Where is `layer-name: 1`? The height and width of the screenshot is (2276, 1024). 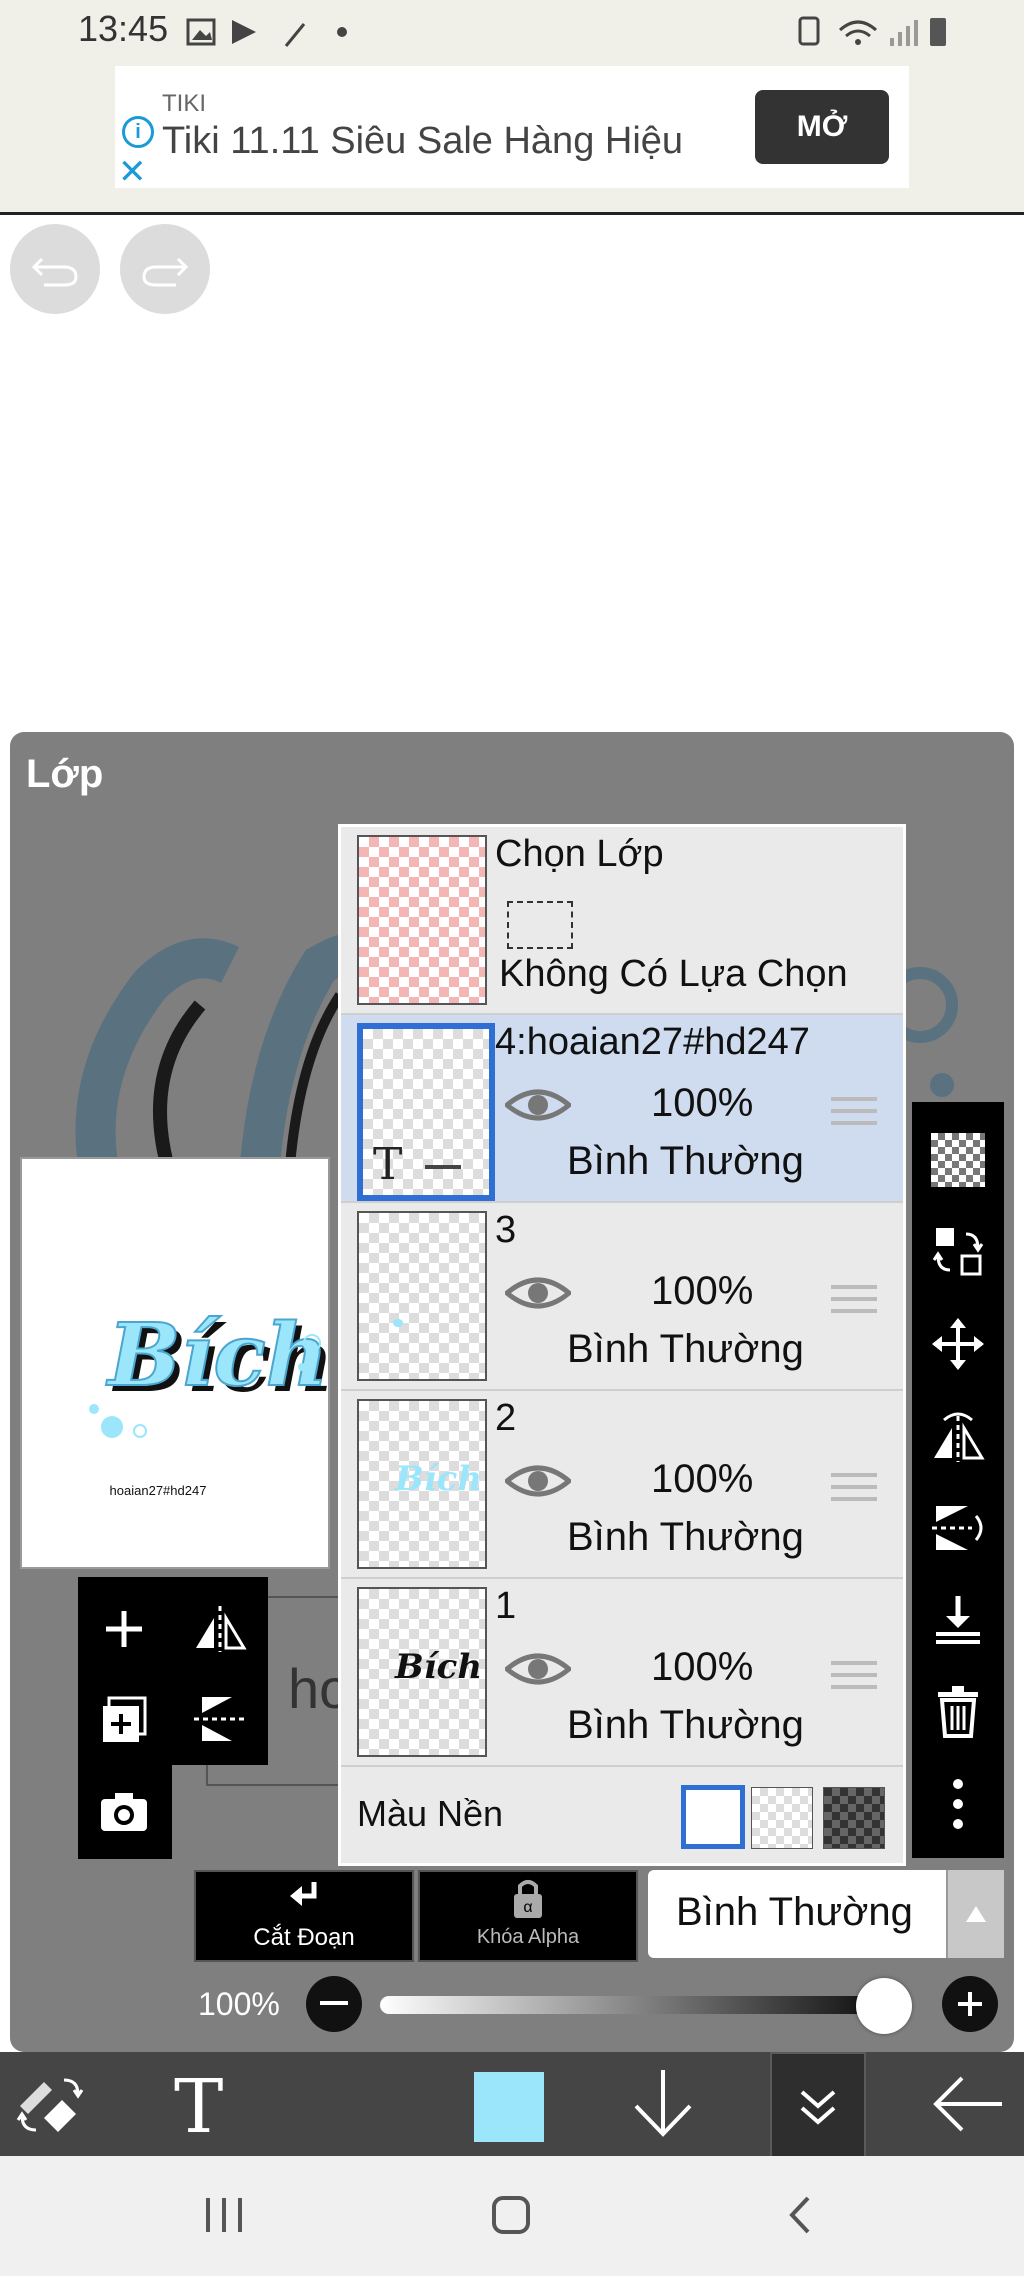
layer-name: 1 is located at coordinates (506, 1606).